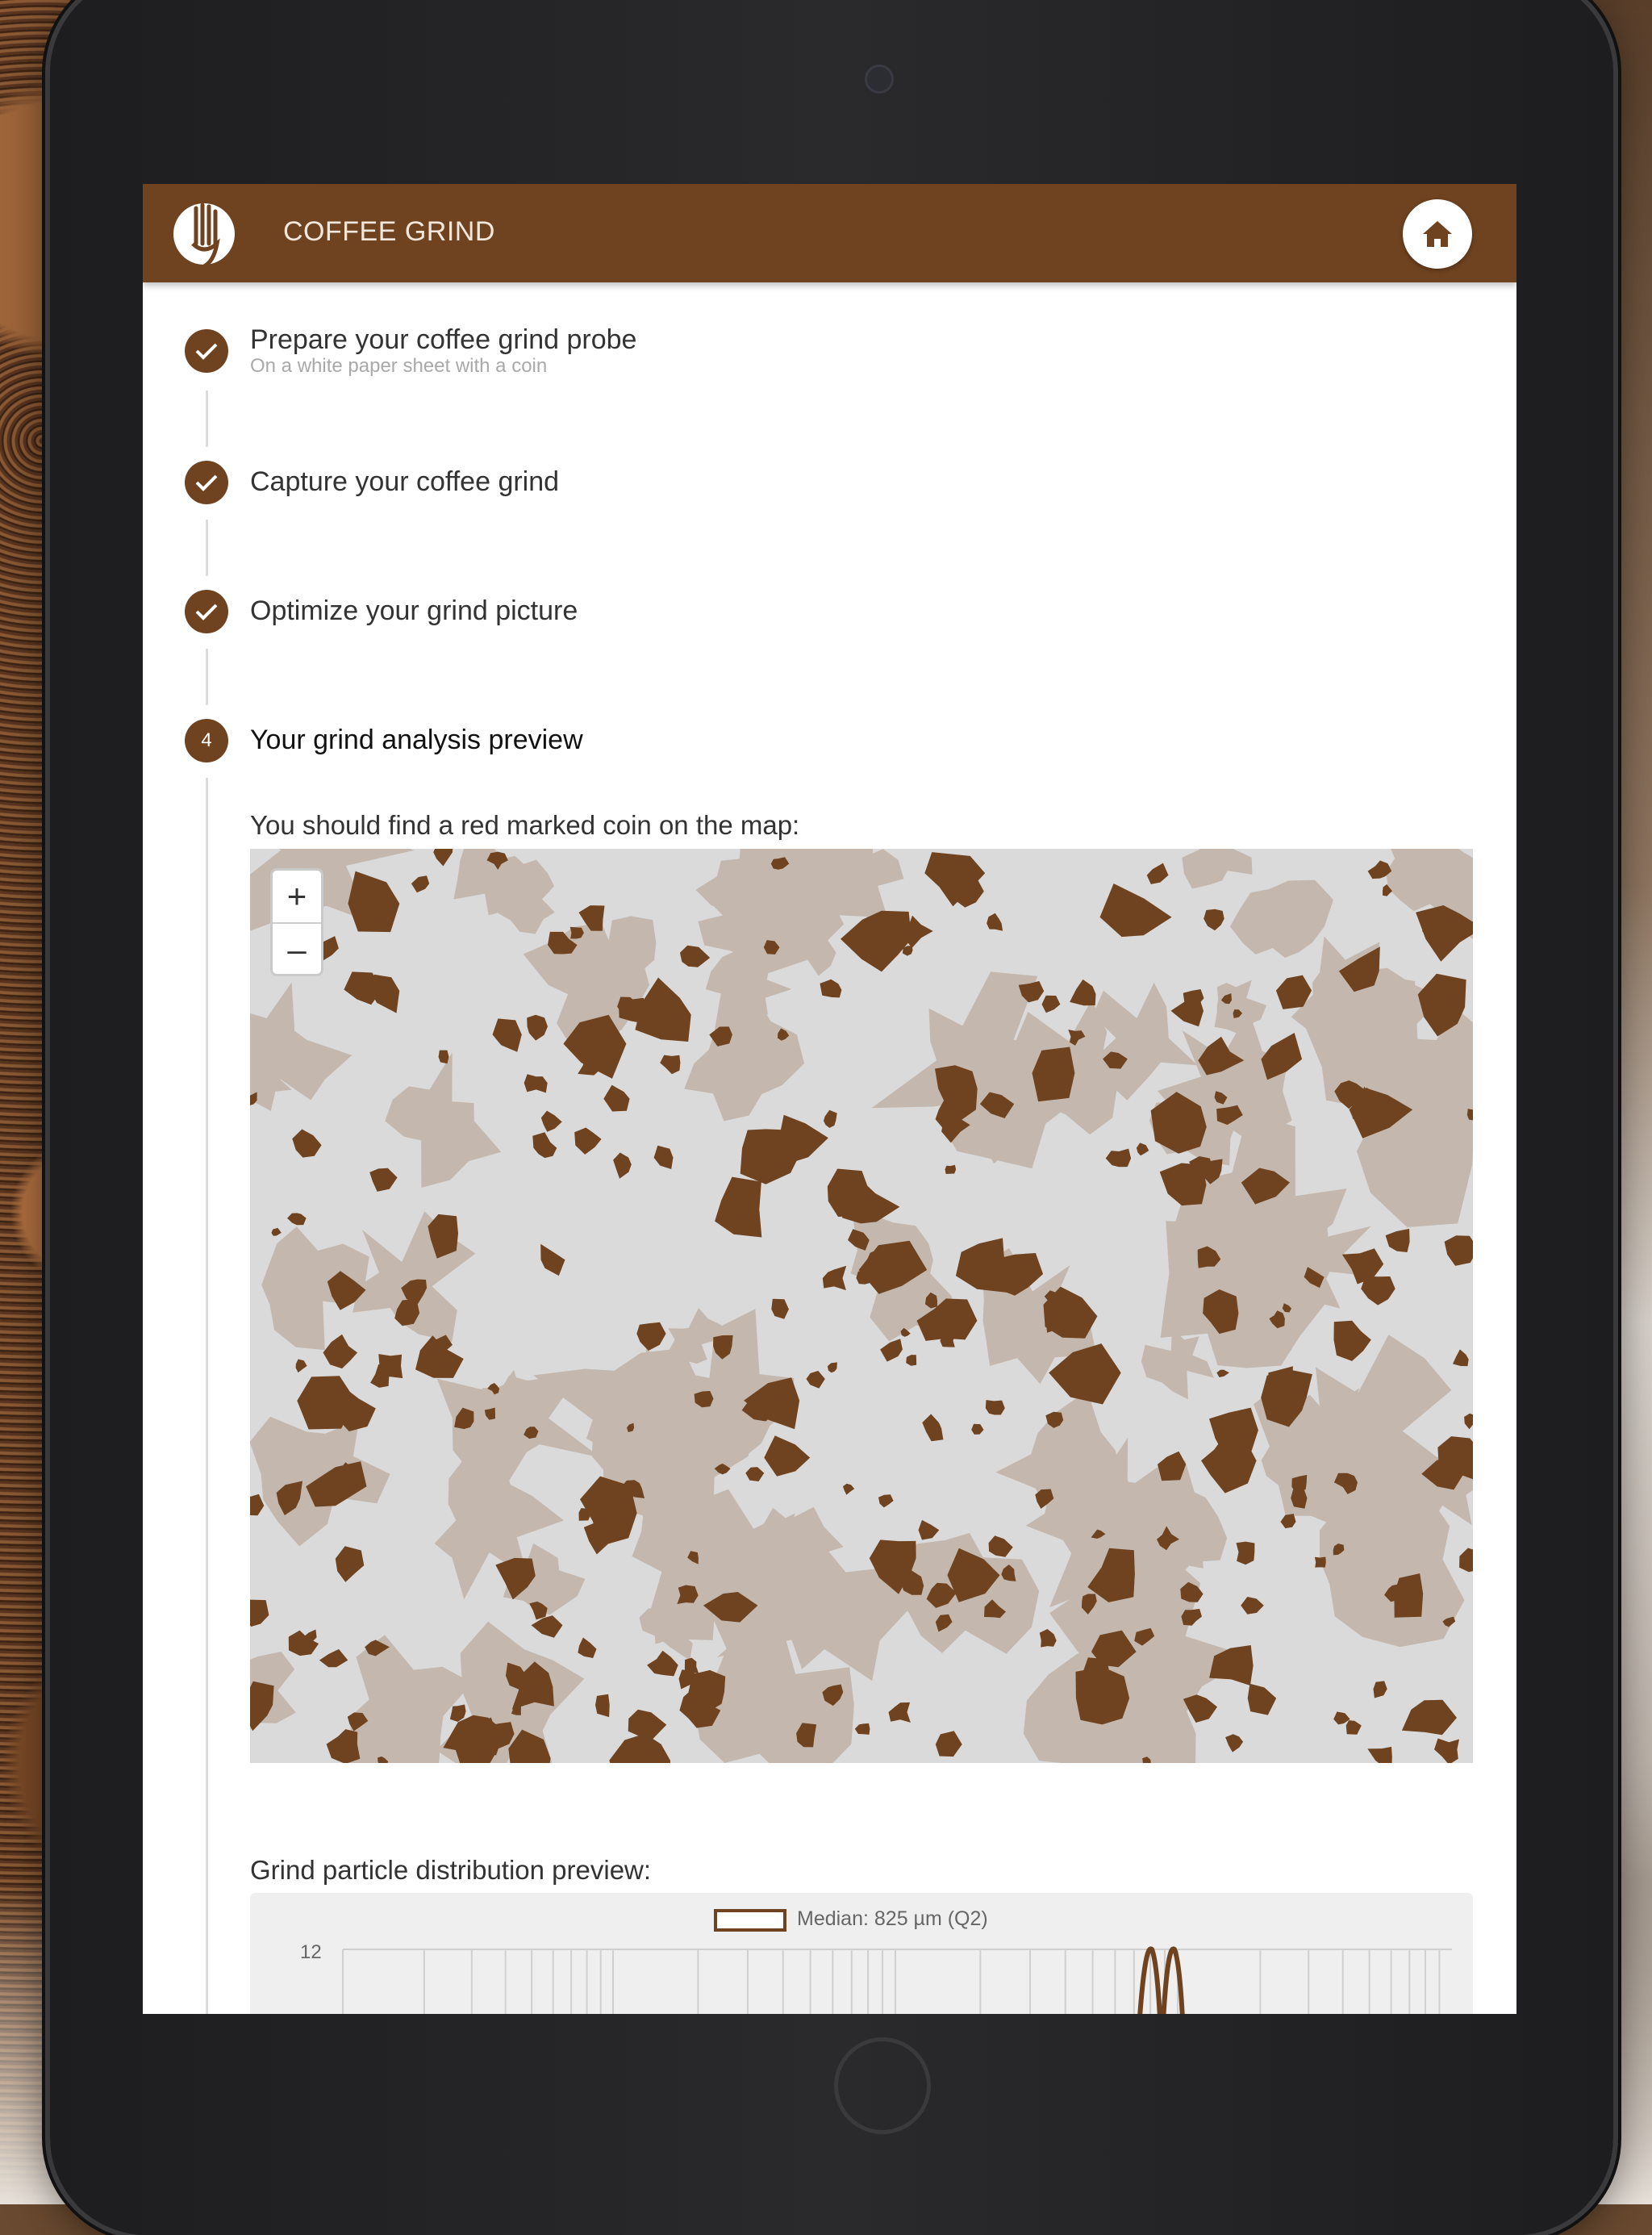 The image size is (1652, 2235). Describe the element at coordinates (297, 950) in the screenshot. I see `zoom-out-button: –` at that location.